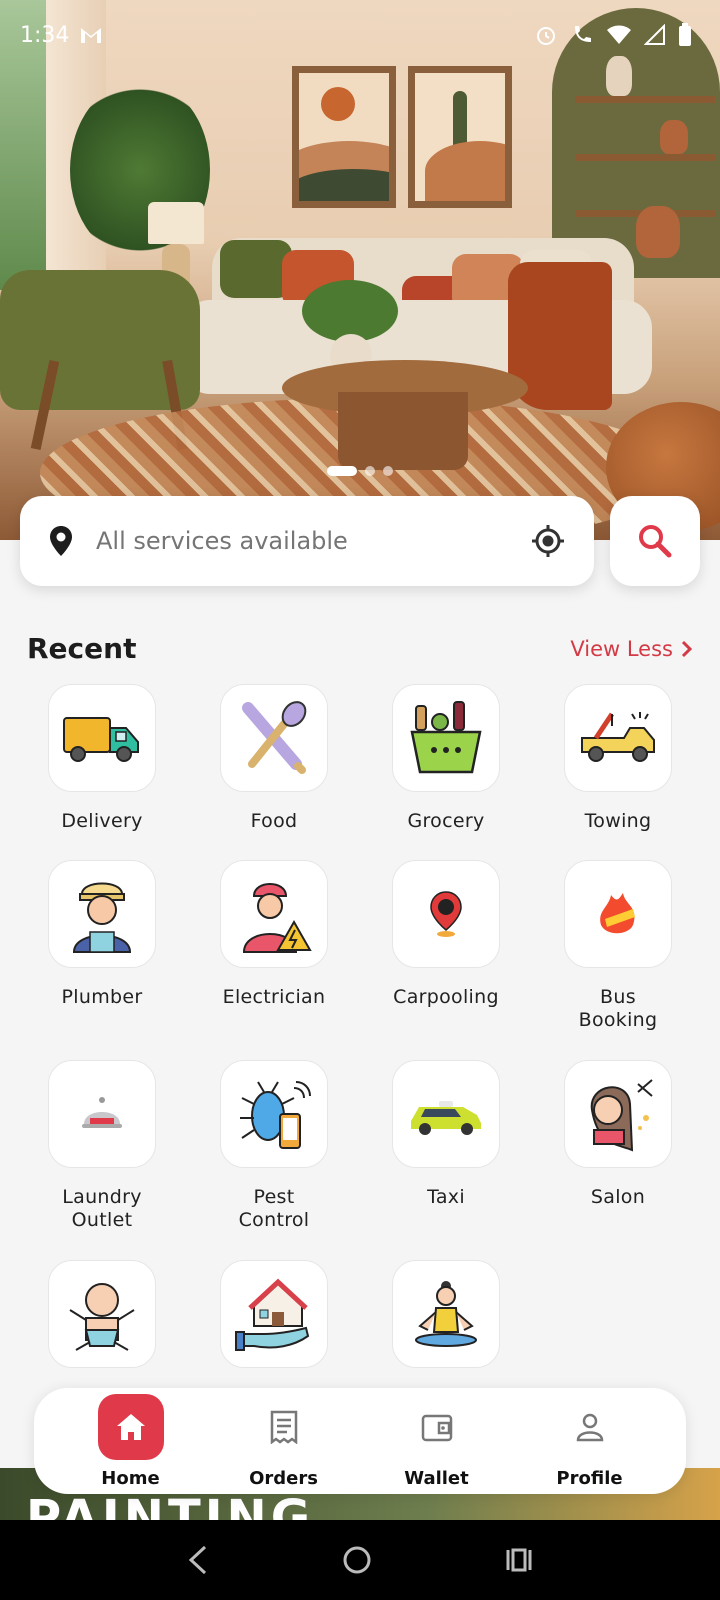  I want to click on service-tile-salon: Salon, so click(618, 1134).